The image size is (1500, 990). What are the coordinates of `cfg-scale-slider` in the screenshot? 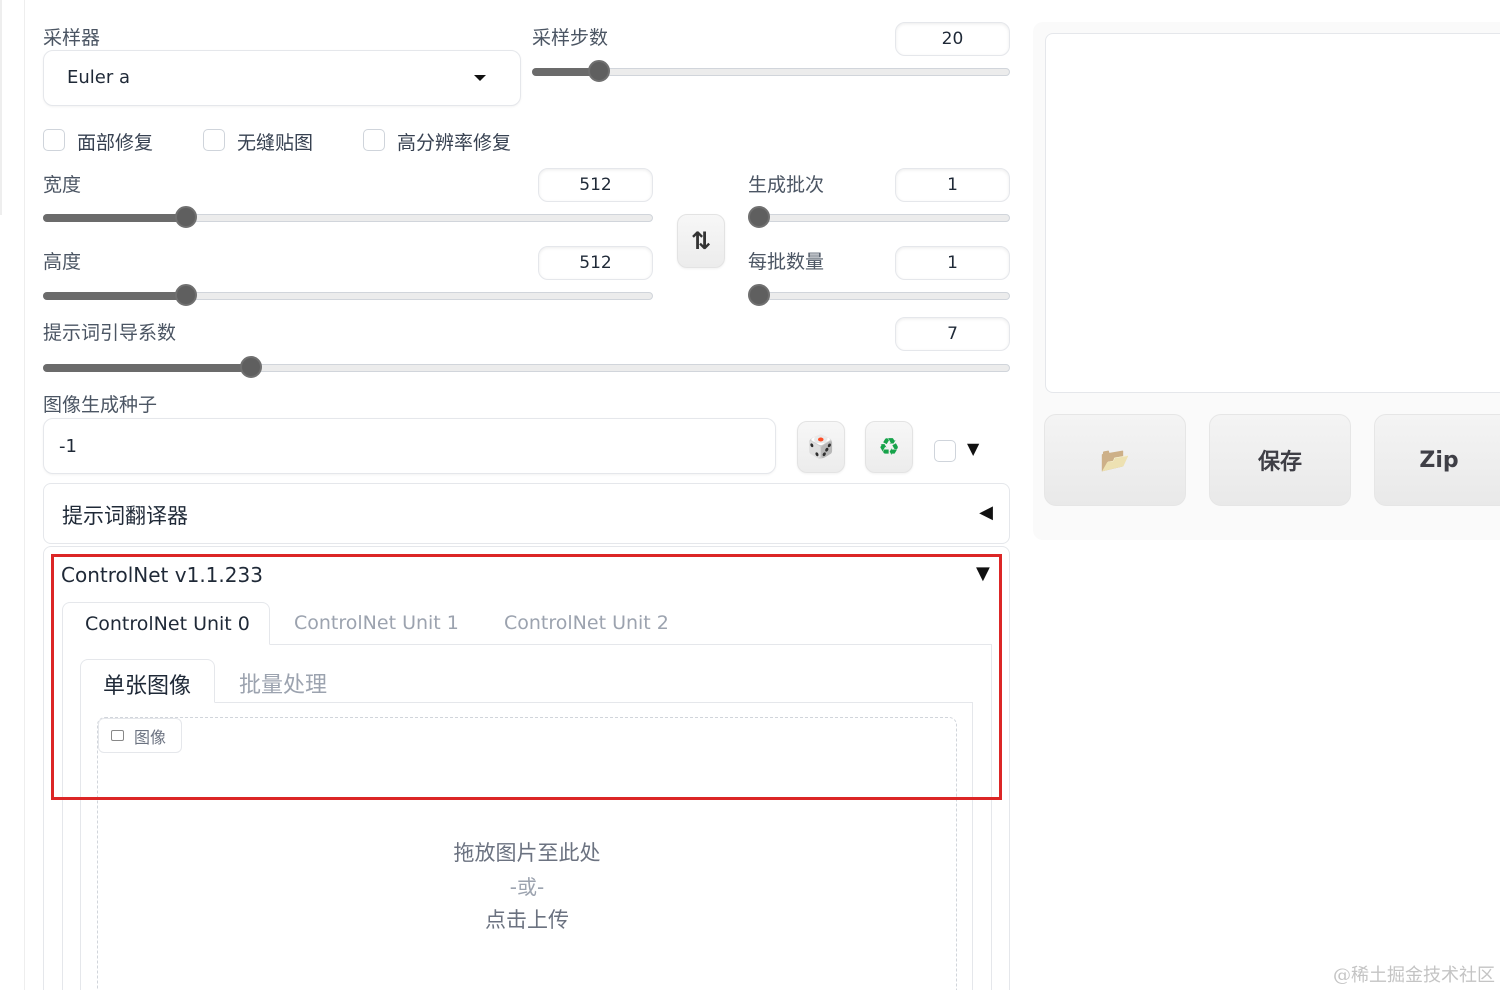 It's located at (526, 367).